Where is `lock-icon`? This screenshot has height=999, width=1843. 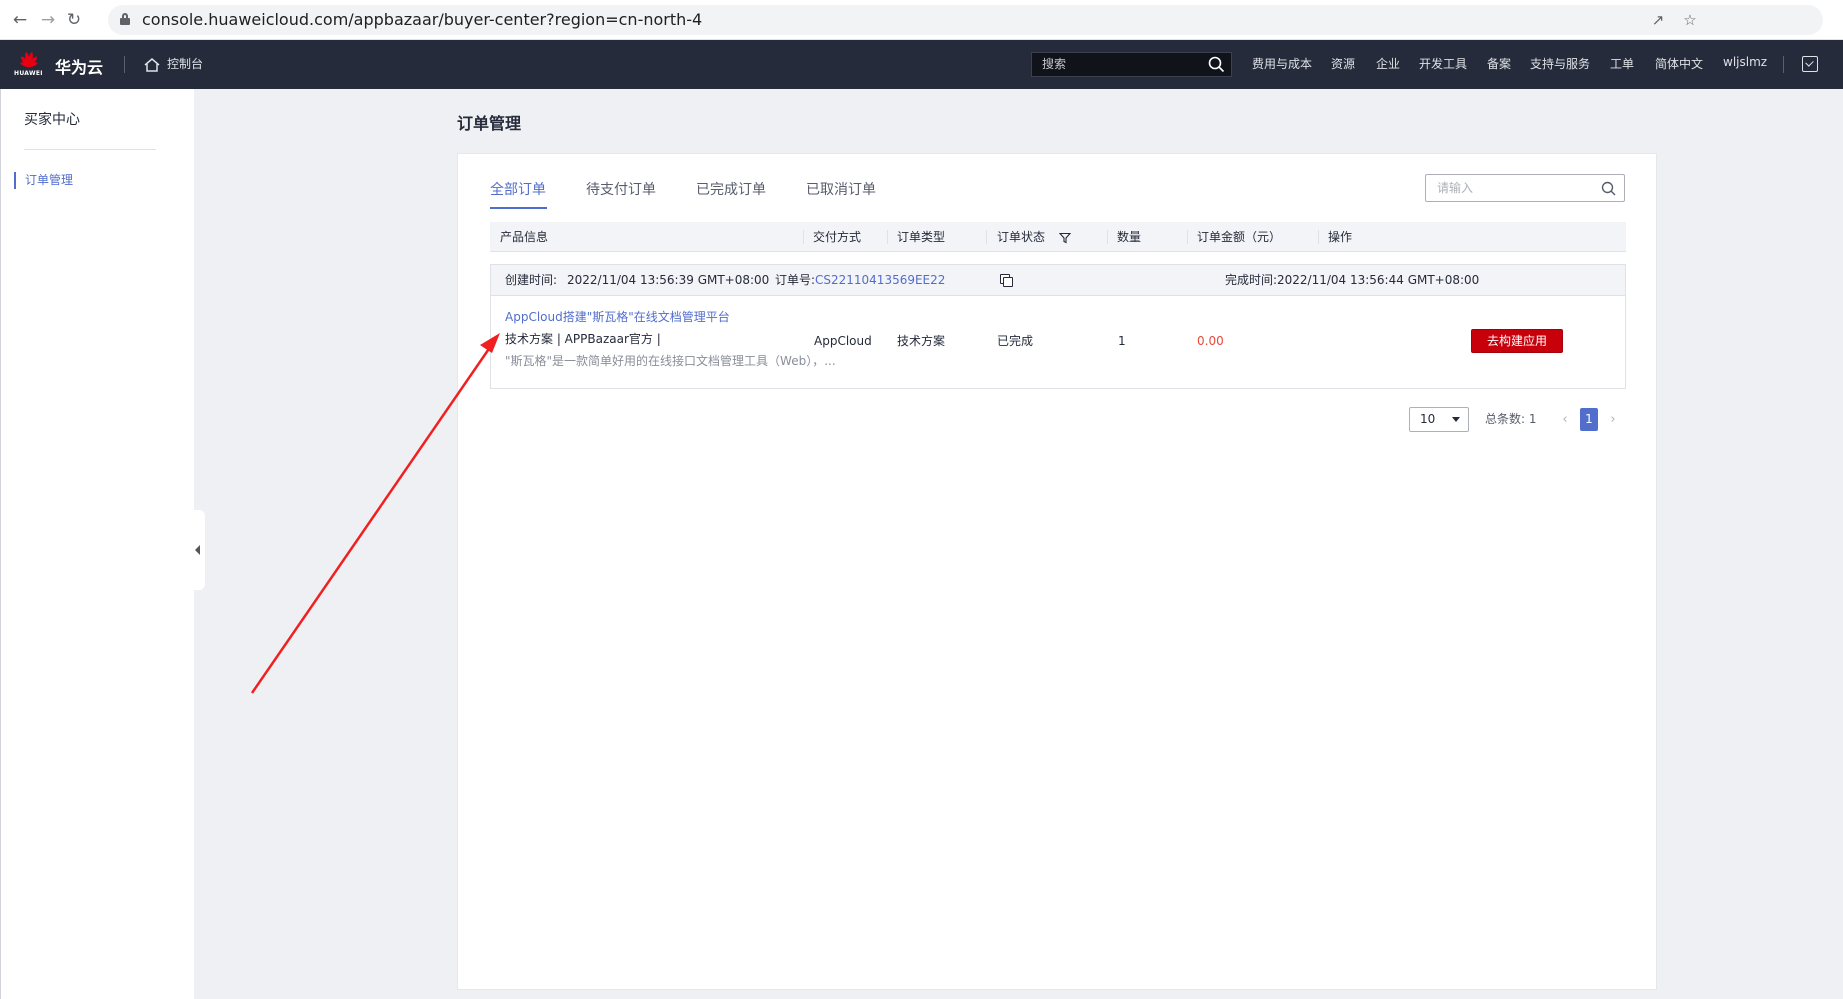 lock-icon is located at coordinates (125, 19).